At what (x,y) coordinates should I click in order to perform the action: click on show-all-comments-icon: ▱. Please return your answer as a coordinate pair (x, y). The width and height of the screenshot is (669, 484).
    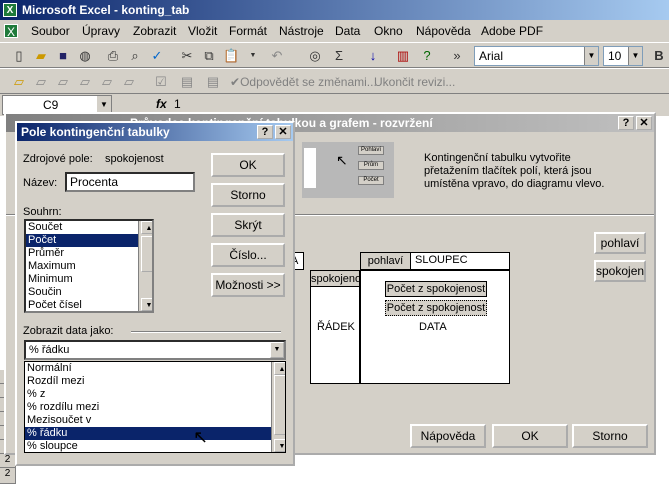
    Looking at the image, I should click on (107, 82).